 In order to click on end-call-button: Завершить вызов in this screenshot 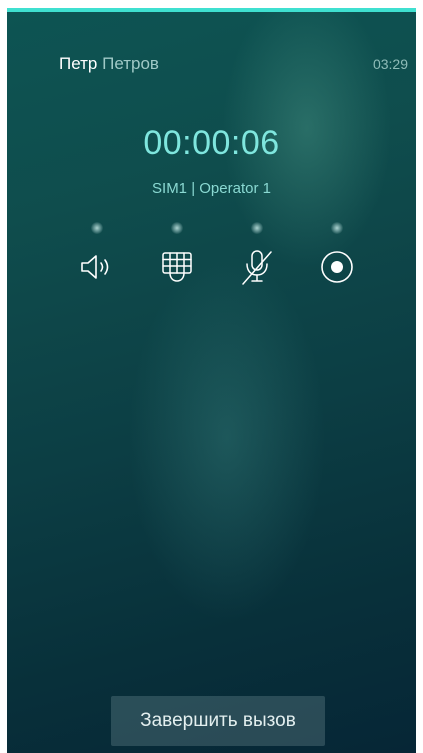, I will do `click(218, 721)`.